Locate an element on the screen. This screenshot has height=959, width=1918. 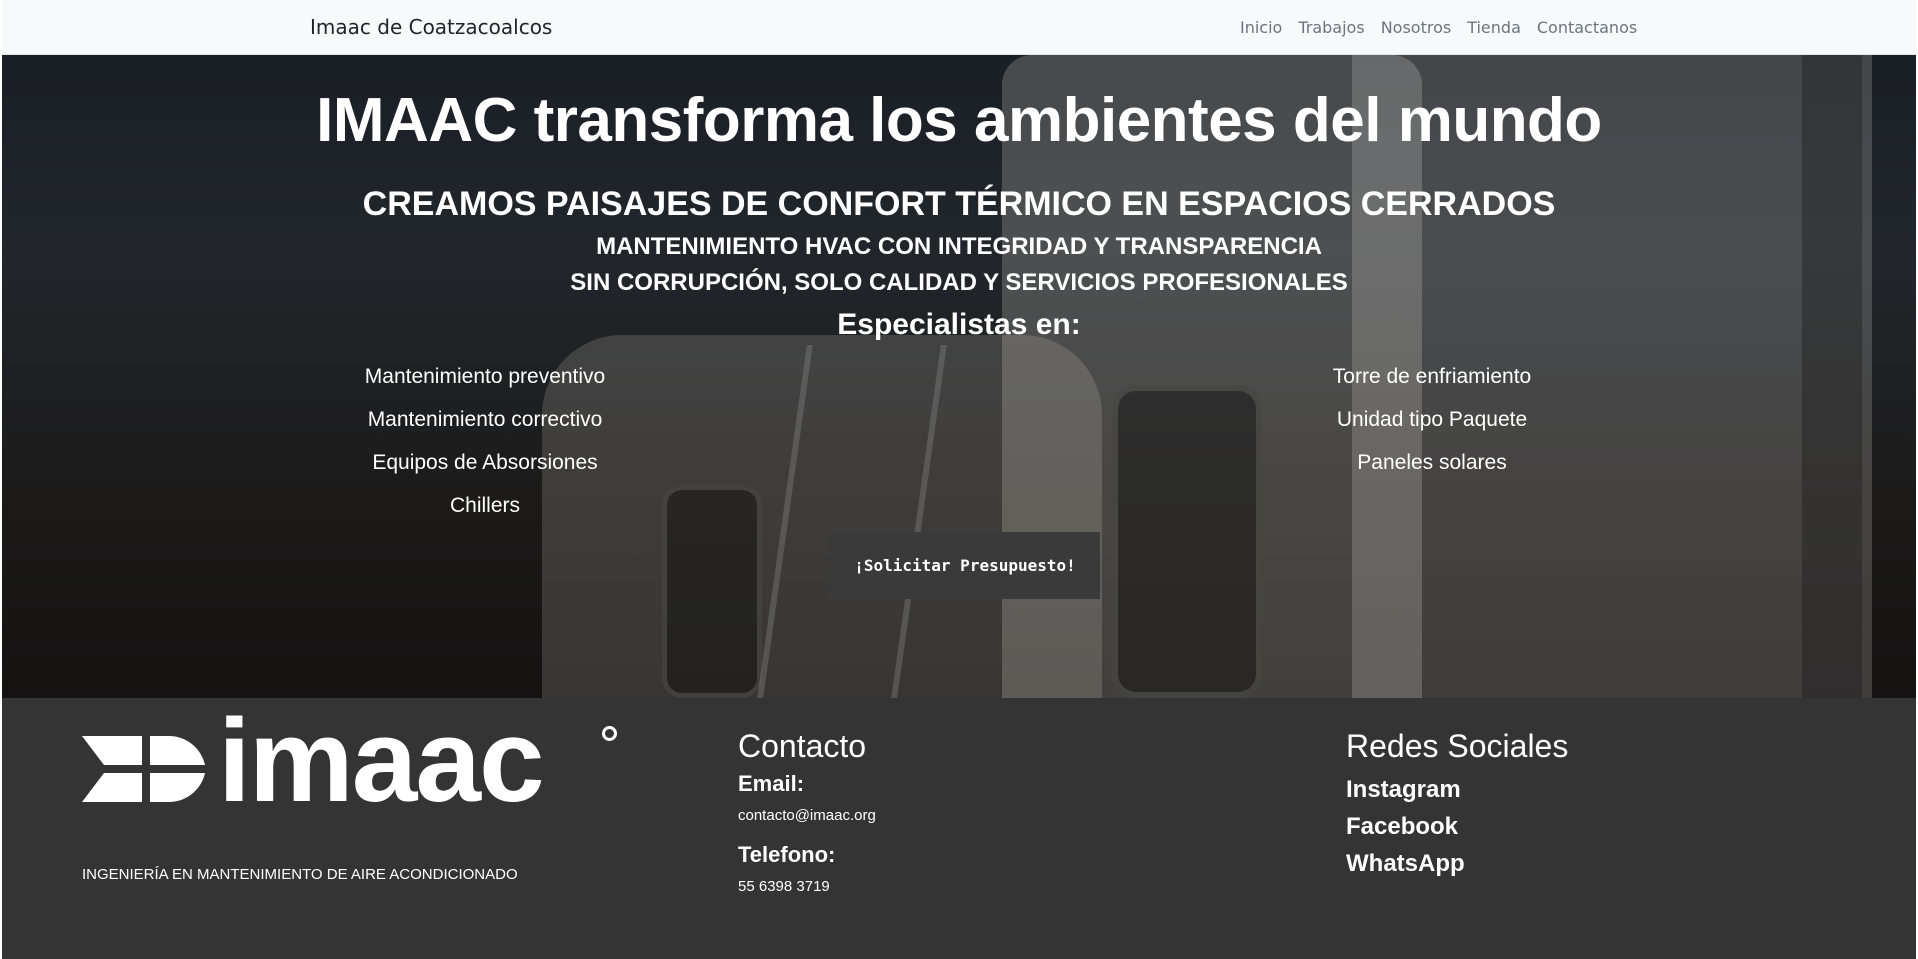
service-item: Mantenimiento preventivo is located at coordinates (485, 376).